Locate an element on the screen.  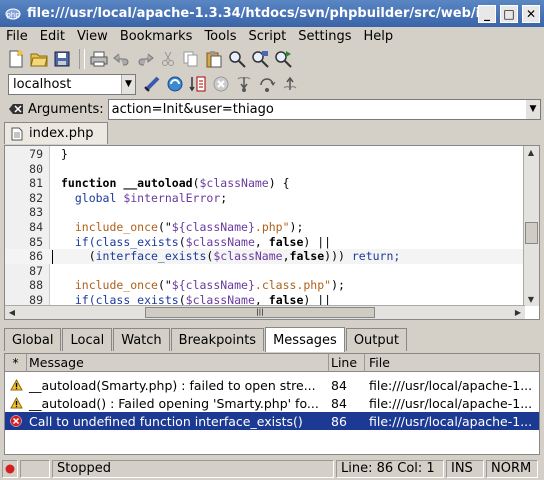
connect-icon is located at coordinates (152, 84).